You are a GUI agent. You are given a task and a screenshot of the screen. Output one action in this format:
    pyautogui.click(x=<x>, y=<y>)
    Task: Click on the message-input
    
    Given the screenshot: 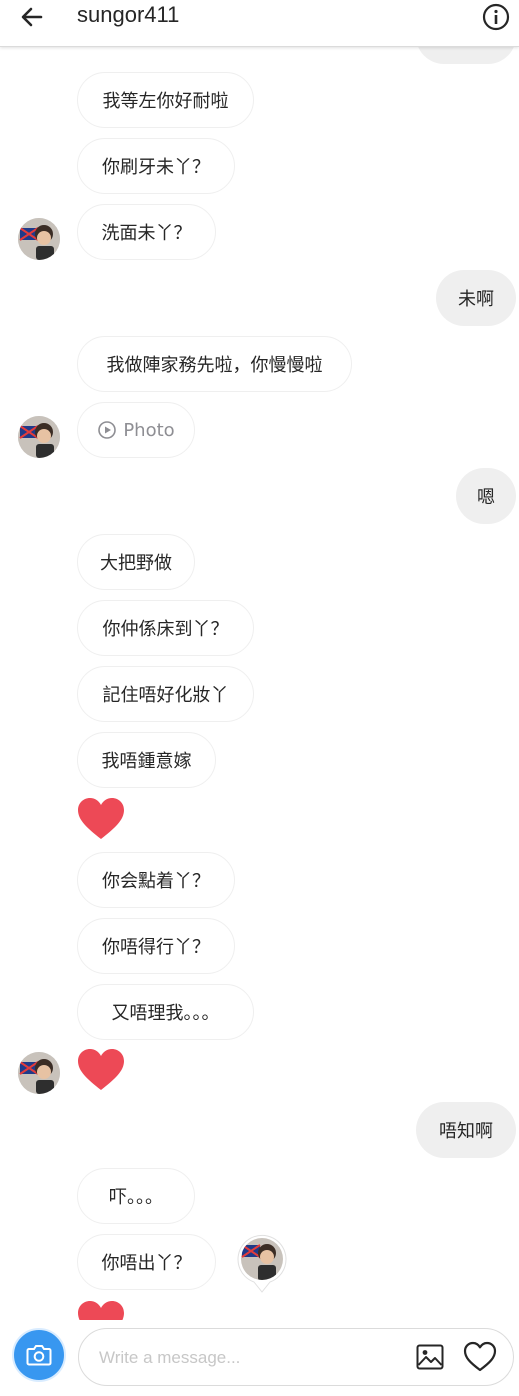 What is the action you would take?
    pyautogui.click(x=249, y=1357)
    